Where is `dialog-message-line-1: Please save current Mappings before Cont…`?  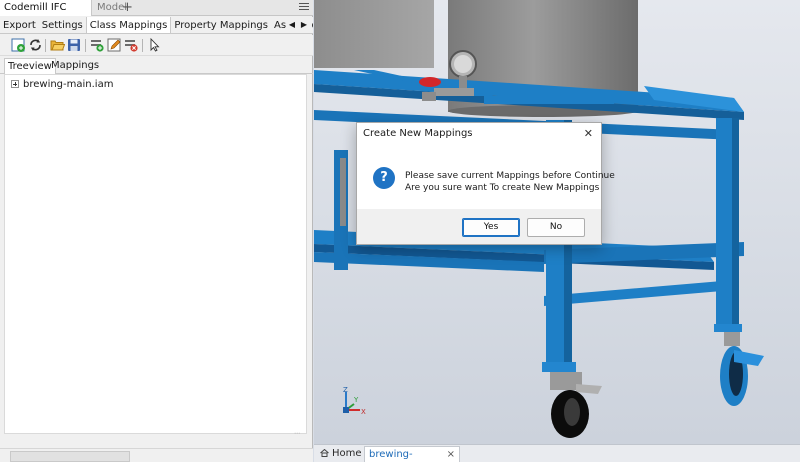
dialog-message-line-1: Please save current Mappings before Cont… is located at coordinates (510, 176).